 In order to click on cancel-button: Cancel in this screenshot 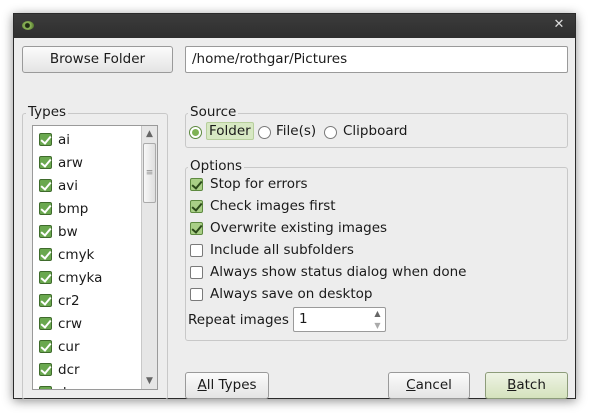, I will do `click(429, 385)`.